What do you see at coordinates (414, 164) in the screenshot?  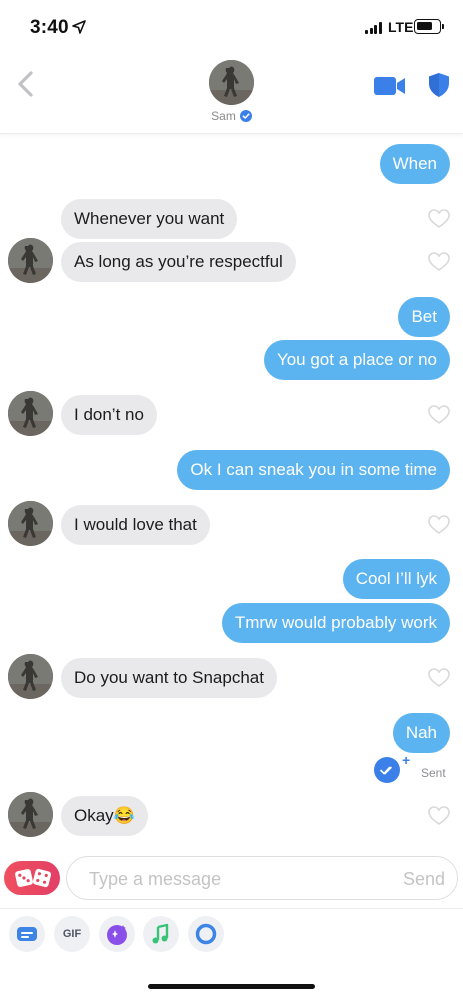 I see `message-outgoing: When` at bounding box center [414, 164].